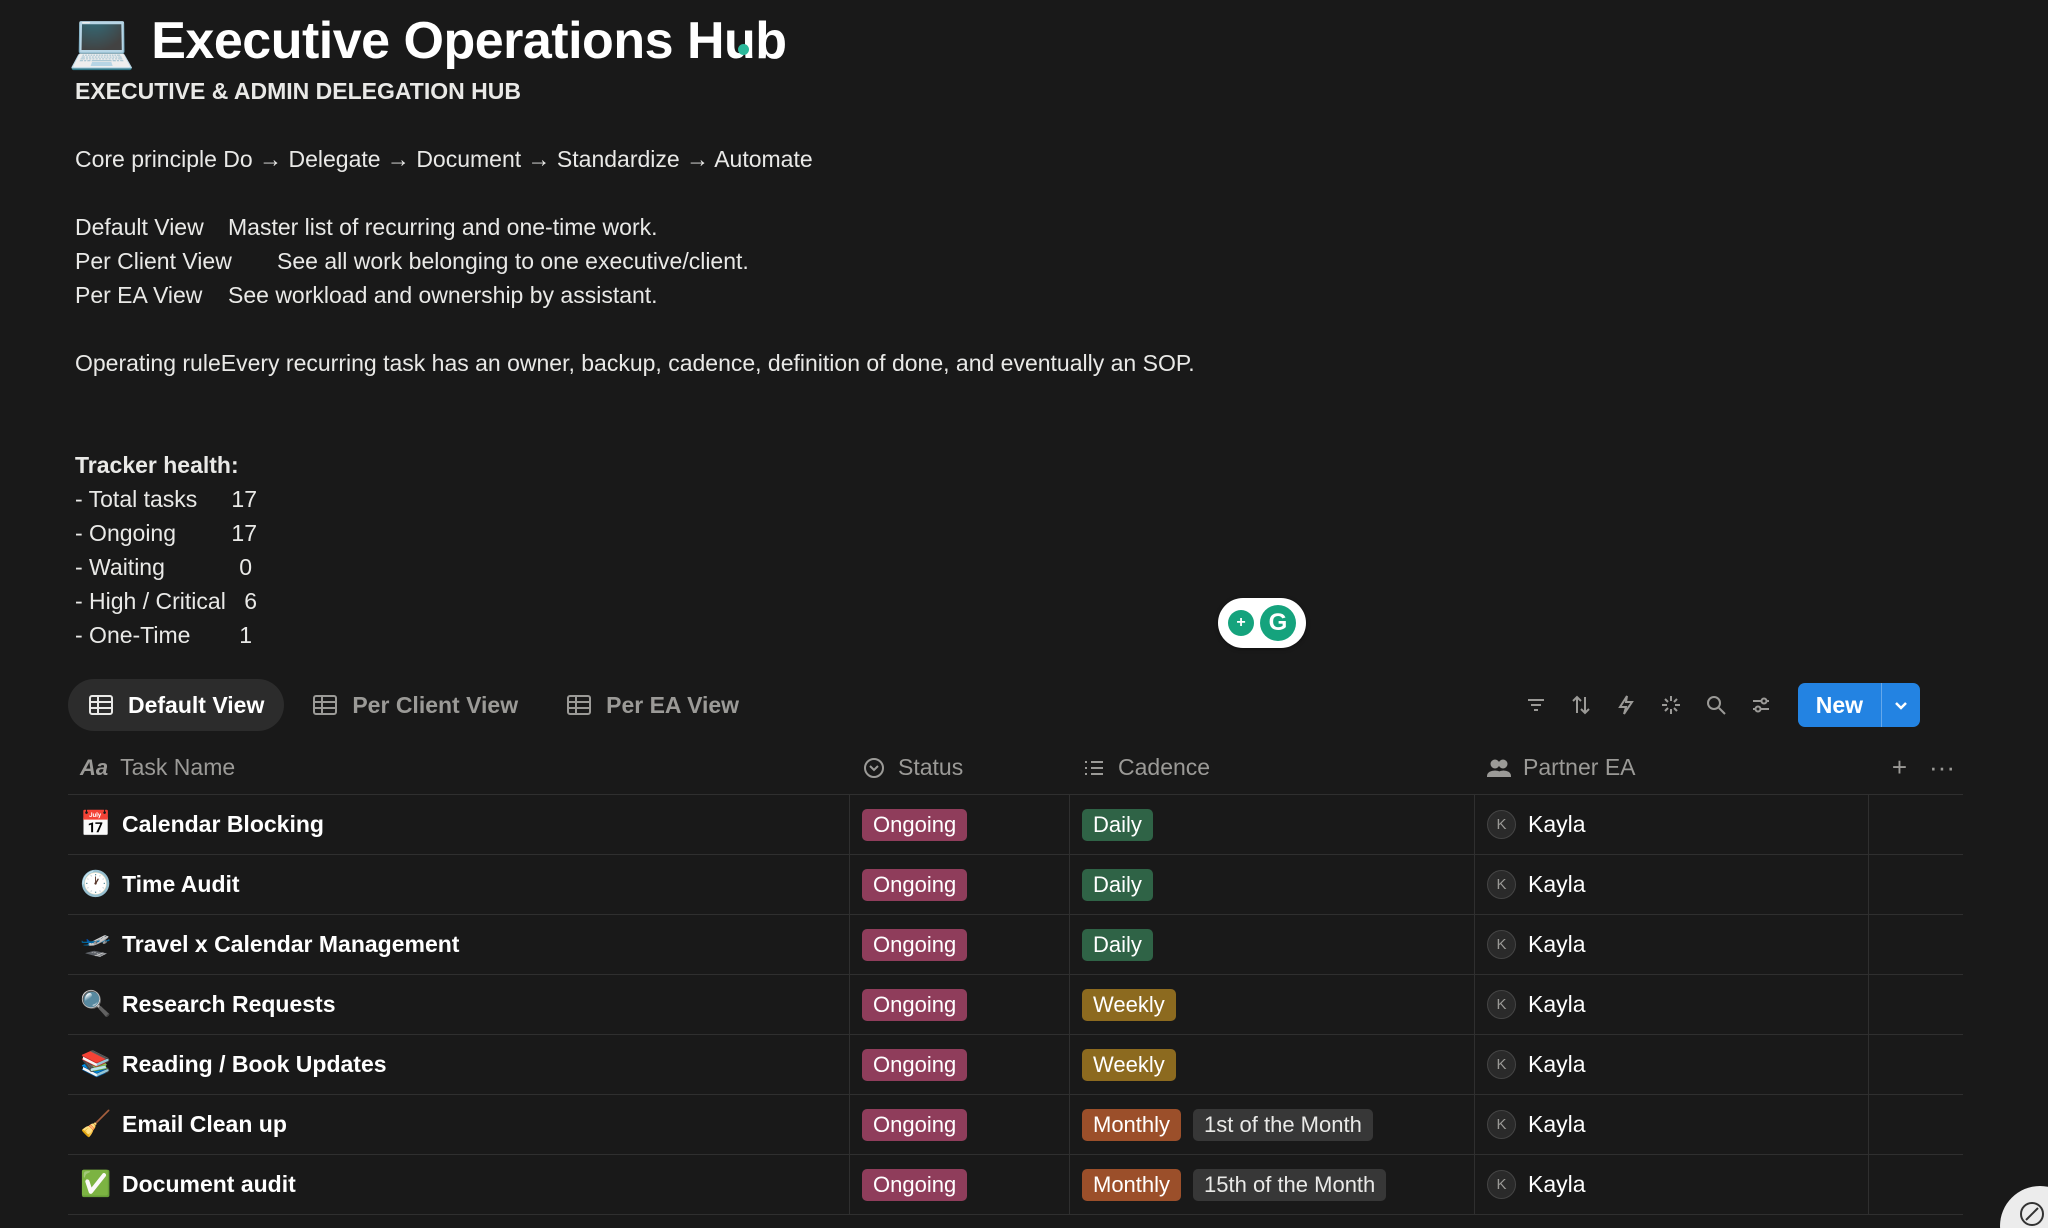 This screenshot has height=1228, width=2048. I want to click on sort-button, so click(1581, 705).